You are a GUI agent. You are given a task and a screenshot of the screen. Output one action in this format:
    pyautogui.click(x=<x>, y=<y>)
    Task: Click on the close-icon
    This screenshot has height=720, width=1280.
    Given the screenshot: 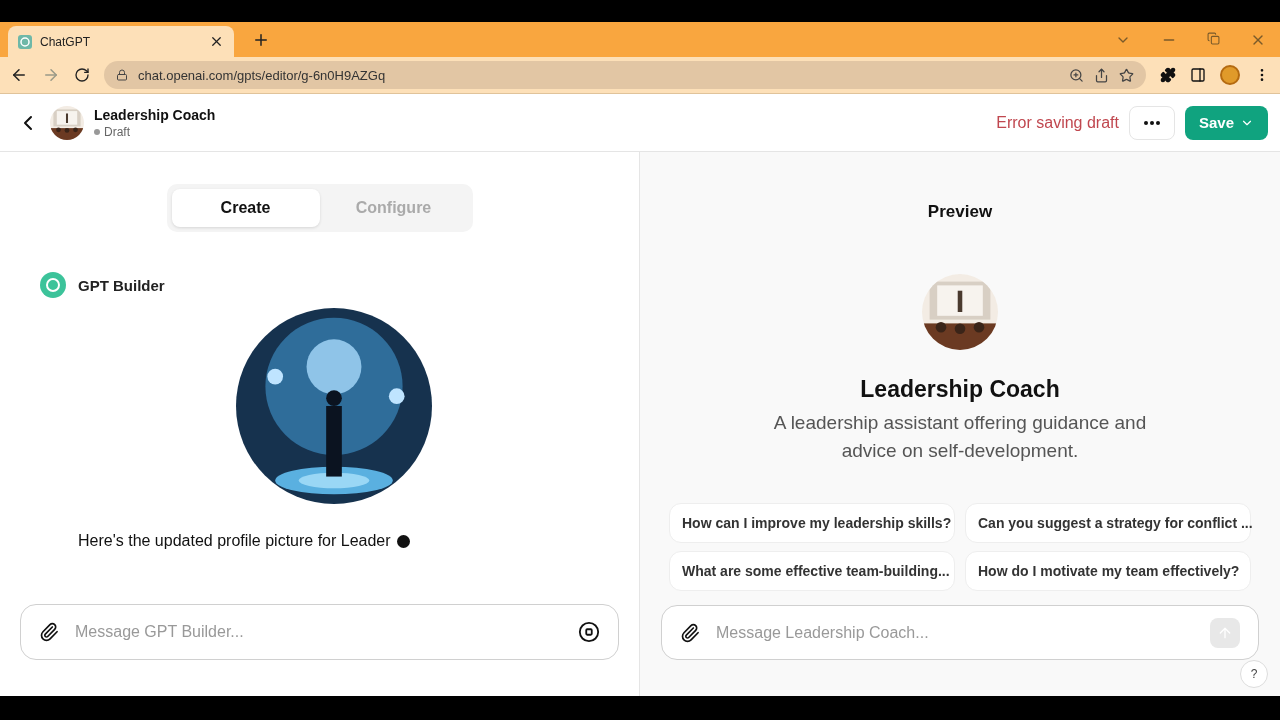 What is the action you would take?
    pyautogui.click(x=216, y=41)
    